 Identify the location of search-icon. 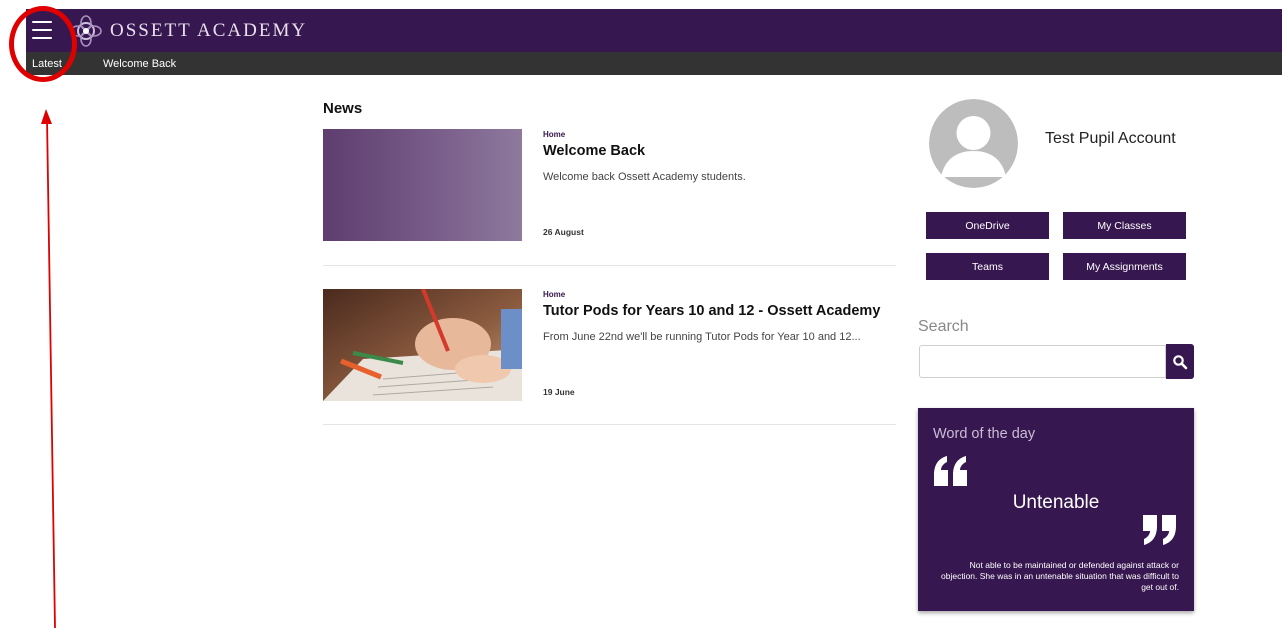
(1180, 361).